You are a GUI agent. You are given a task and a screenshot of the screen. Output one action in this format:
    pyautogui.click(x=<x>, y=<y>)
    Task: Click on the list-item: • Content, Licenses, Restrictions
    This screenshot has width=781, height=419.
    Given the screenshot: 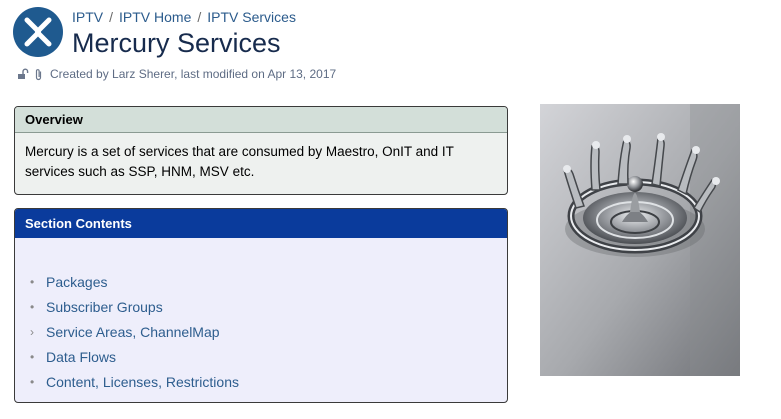 What is the action you would take?
    pyautogui.click(x=268, y=381)
    